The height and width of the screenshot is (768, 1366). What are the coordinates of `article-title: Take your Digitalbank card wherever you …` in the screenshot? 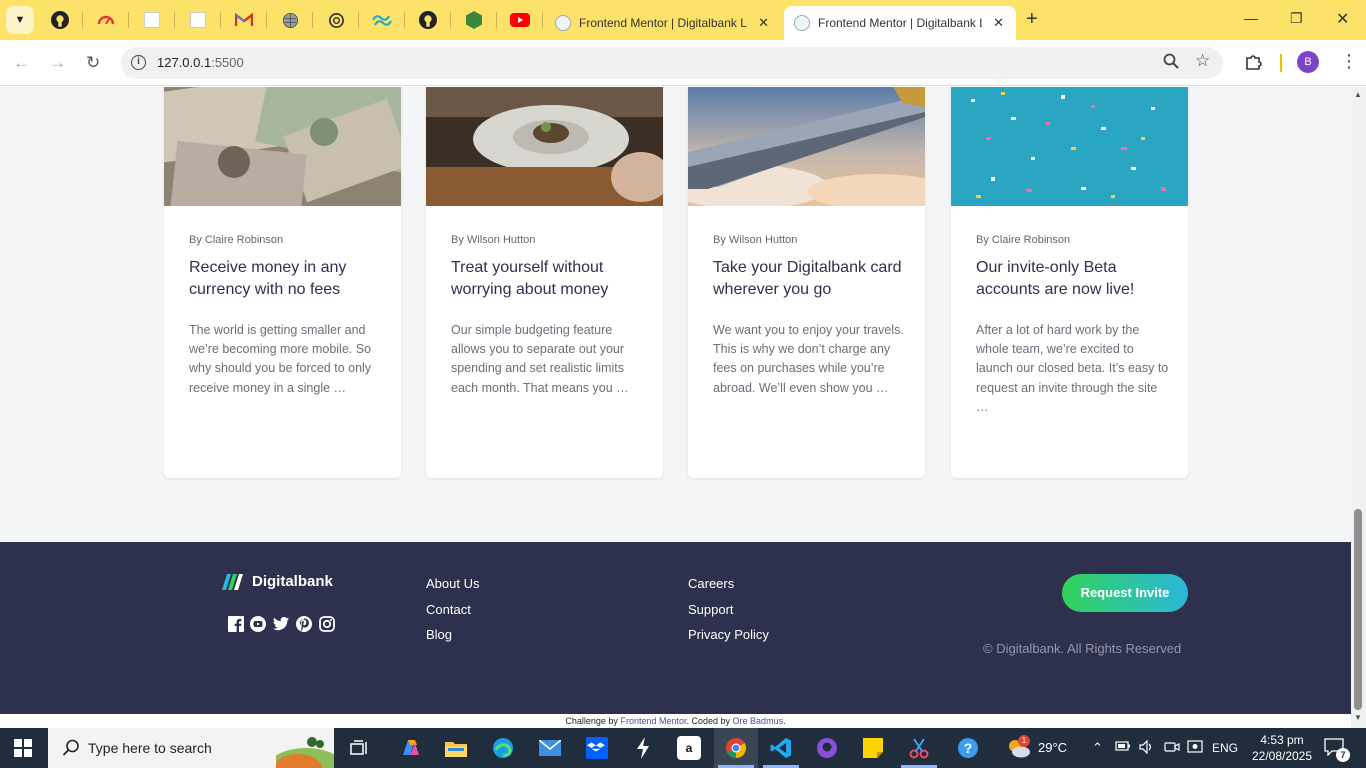 It's located at (810, 279).